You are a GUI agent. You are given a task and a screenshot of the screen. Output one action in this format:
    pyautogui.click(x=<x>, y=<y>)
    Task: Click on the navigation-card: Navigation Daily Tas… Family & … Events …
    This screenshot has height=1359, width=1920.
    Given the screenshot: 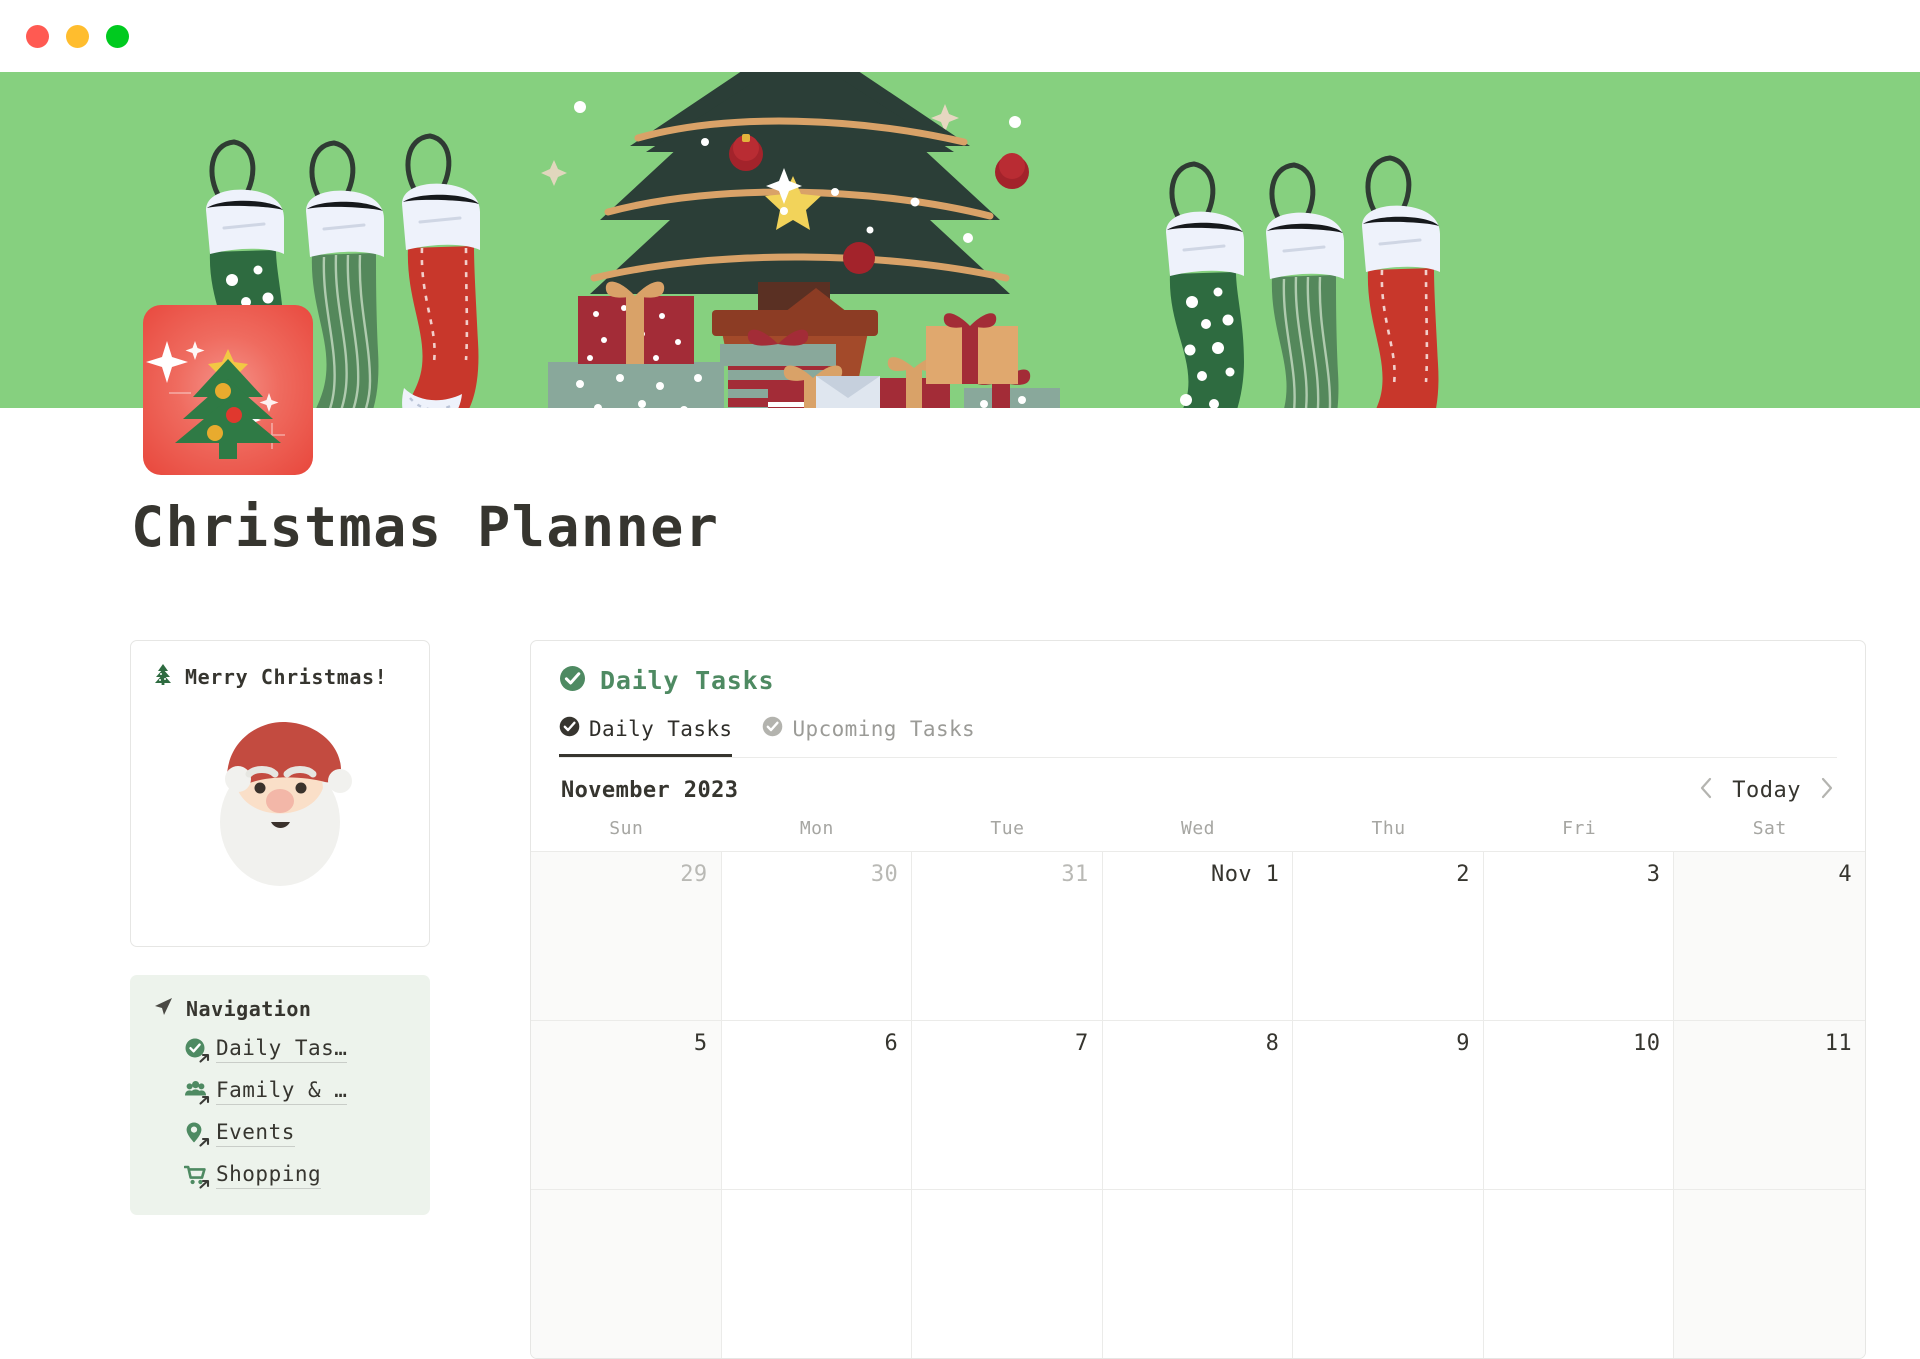 What is the action you would take?
    pyautogui.click(x=280, y=1095)
    